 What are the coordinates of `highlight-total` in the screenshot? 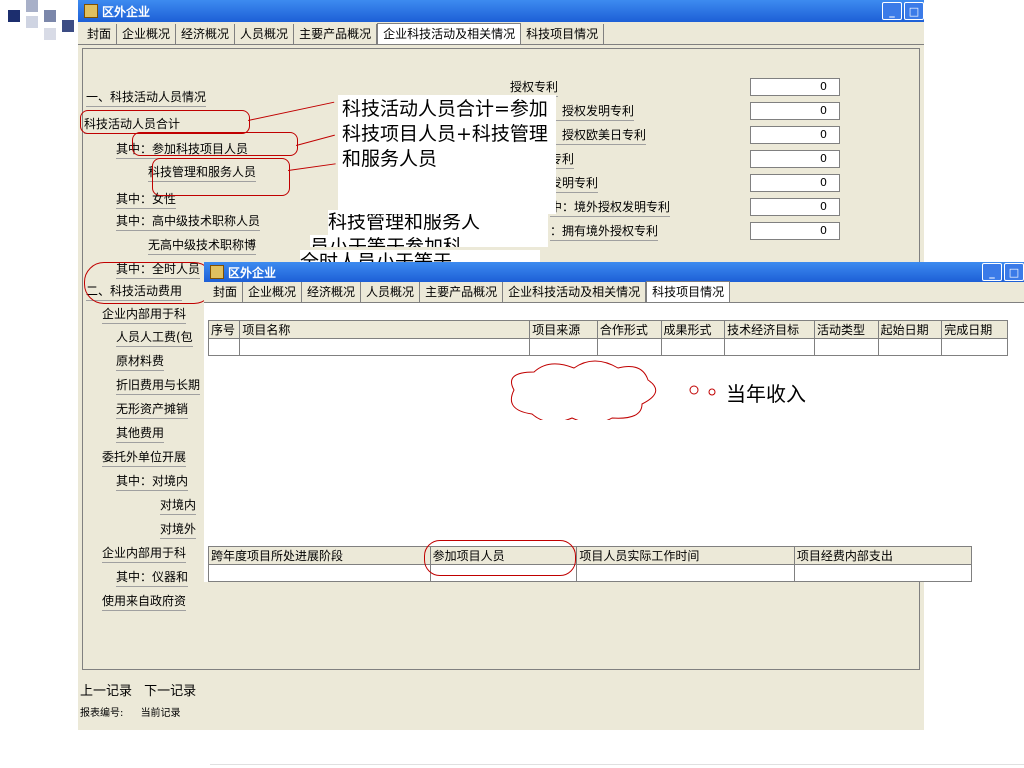 It's located at (165, 122).